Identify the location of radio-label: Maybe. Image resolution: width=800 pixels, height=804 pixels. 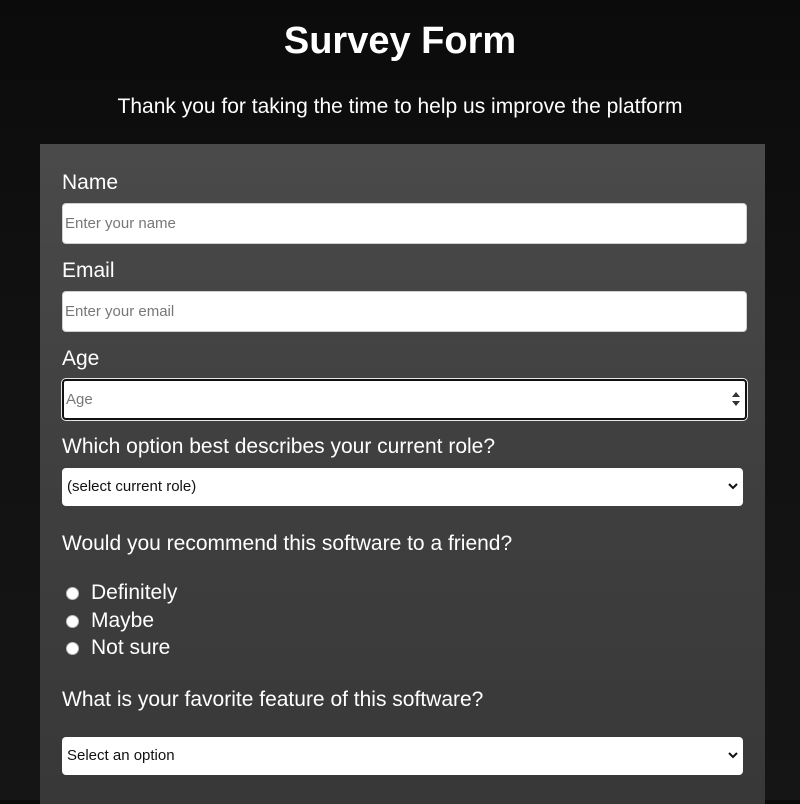
(123, 620).